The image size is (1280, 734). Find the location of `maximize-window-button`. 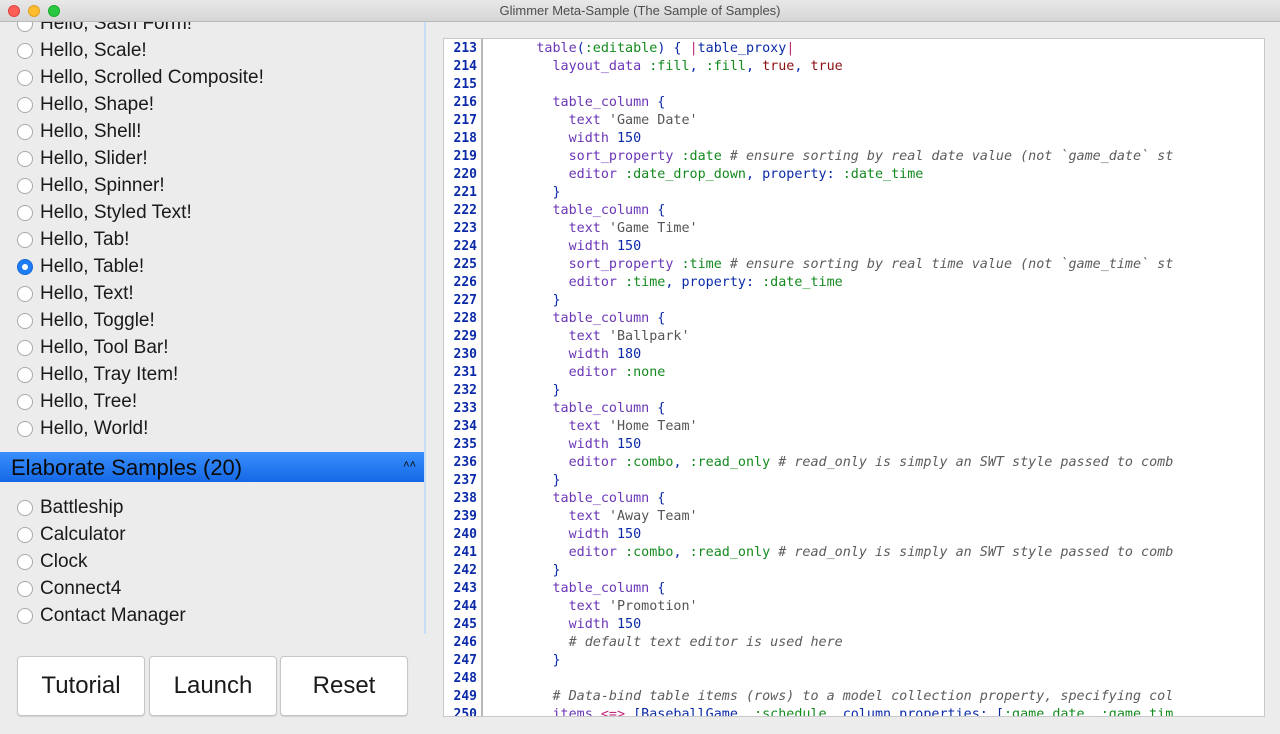

maximize-window-button is located at coordinates (54, 11).